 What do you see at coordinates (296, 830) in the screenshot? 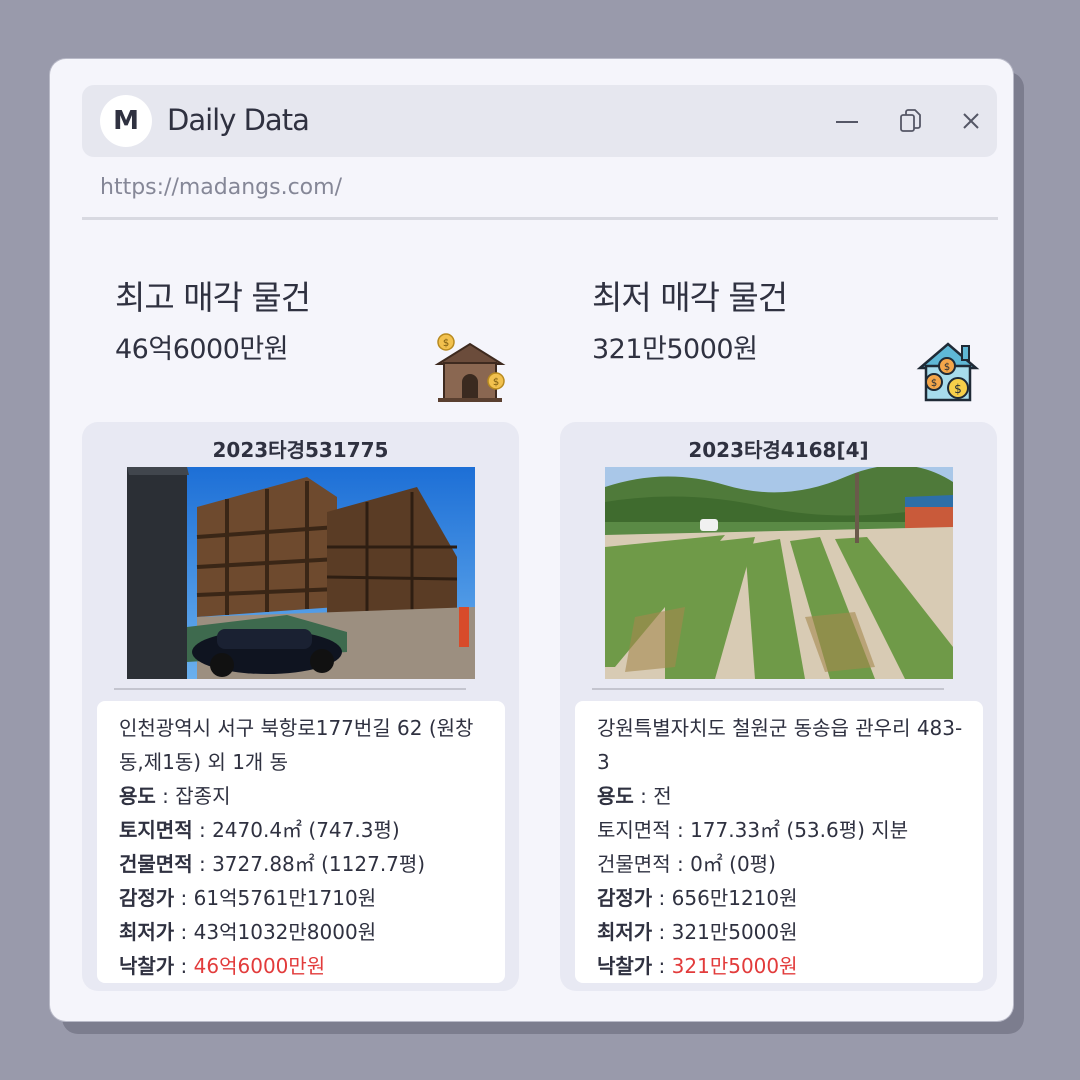
I see `land-area-value: : 2470.4㎡ (747.3평)` at bounding box center [296, 830].